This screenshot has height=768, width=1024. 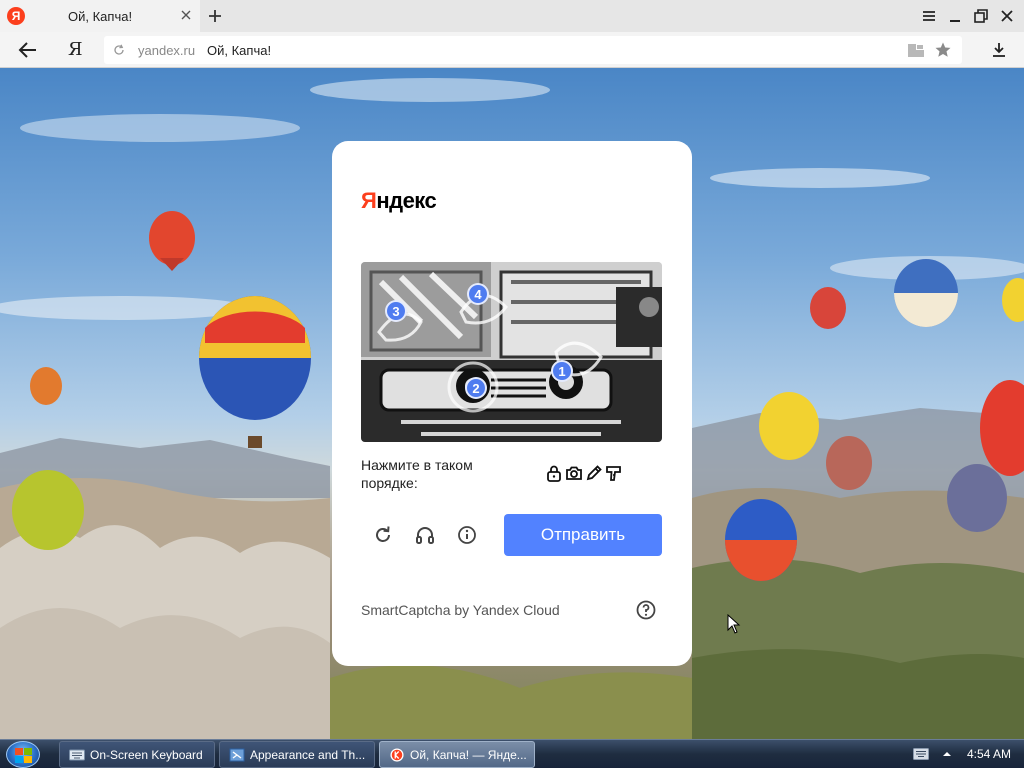 I want to click on download-icon, so click(x=999, y=50).